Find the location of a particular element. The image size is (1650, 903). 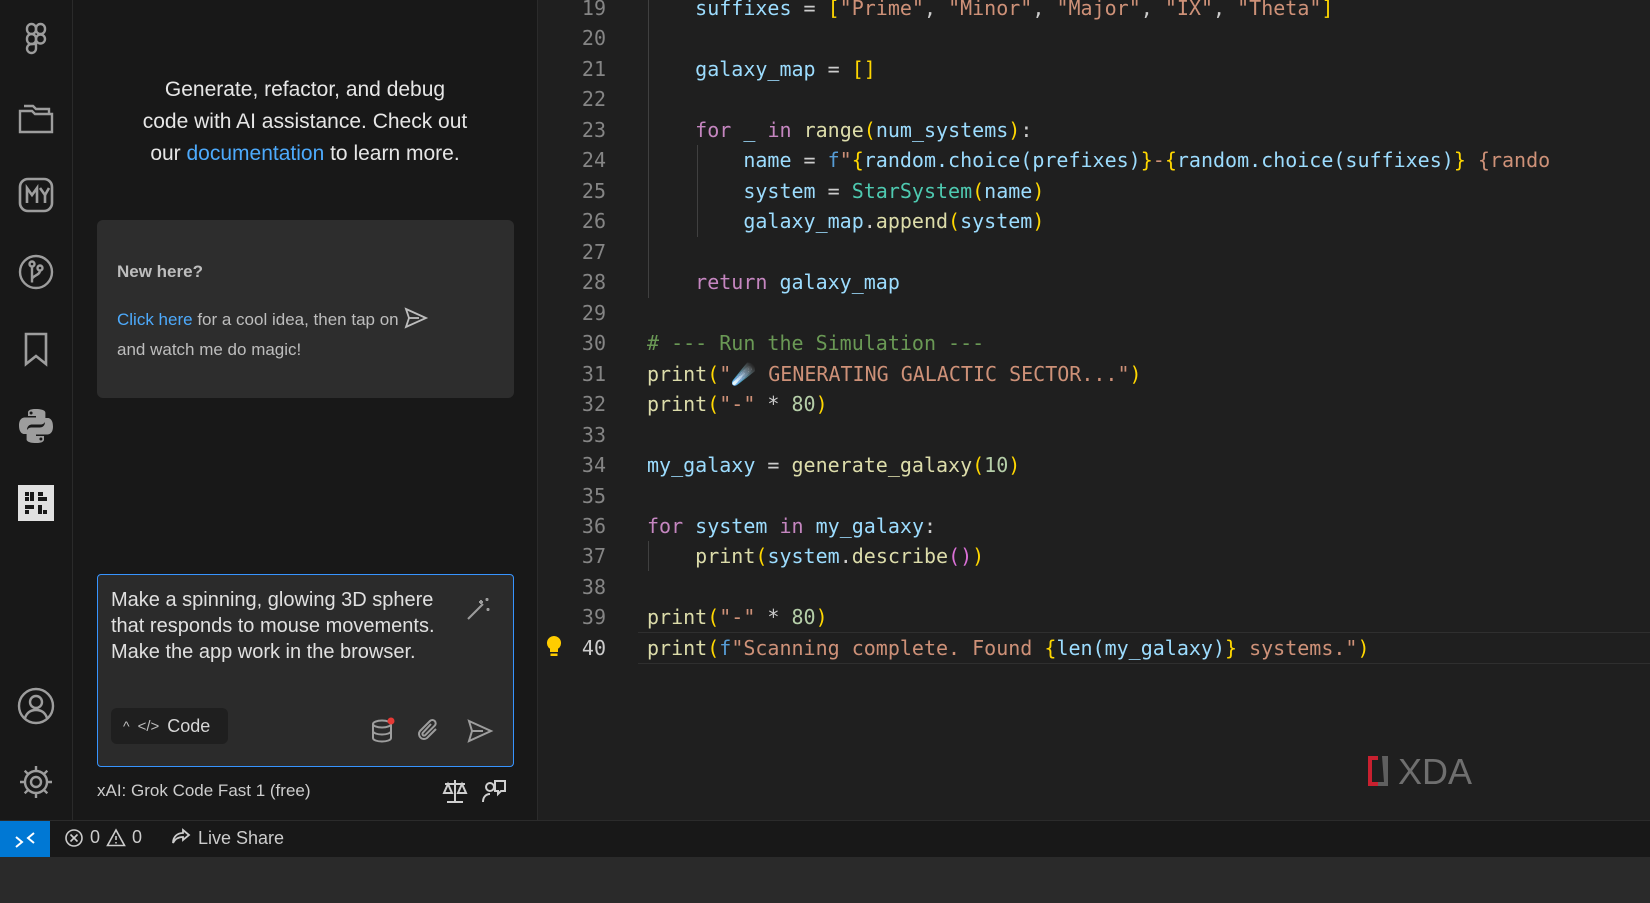

figma-icon is located at coordinates (36, 40).